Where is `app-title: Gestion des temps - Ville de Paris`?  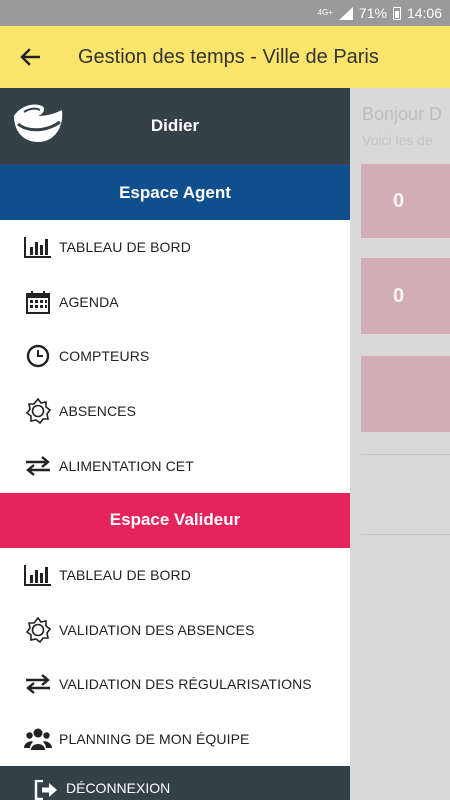 app-title: Gestion des temps - Ville de Paris is located at coordinates (228, 56).